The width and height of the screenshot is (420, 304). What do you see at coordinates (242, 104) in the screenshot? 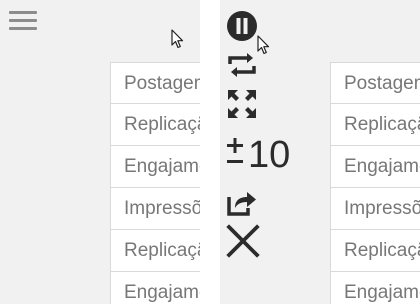
I see `fullscreen-icon` at bounding box center [242, 104].